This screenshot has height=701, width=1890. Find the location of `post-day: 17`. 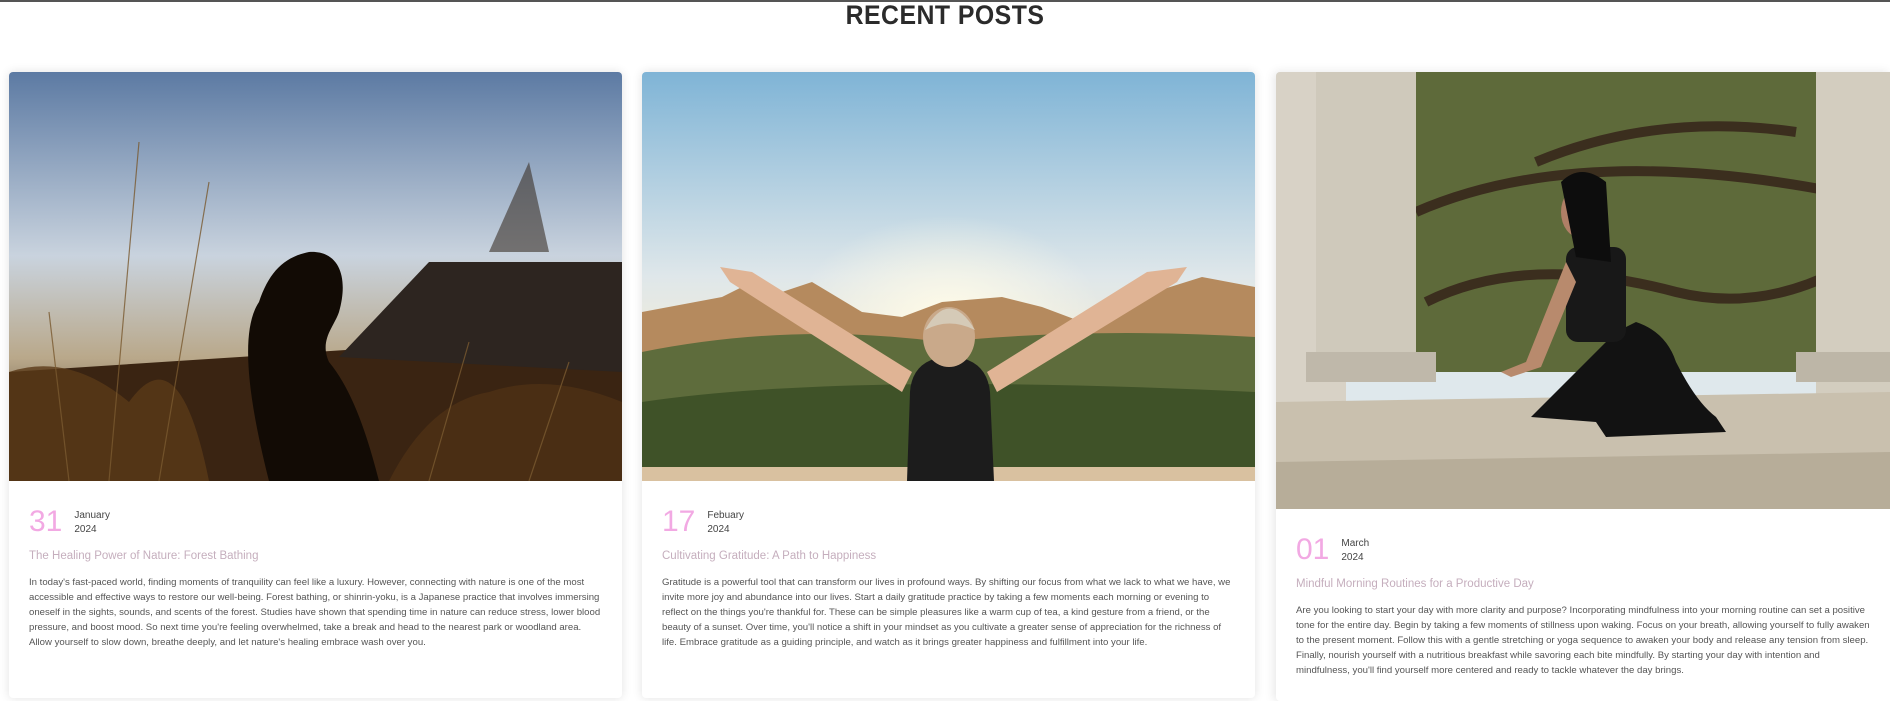

post-day: 17 is located at coordinates (679, 521).